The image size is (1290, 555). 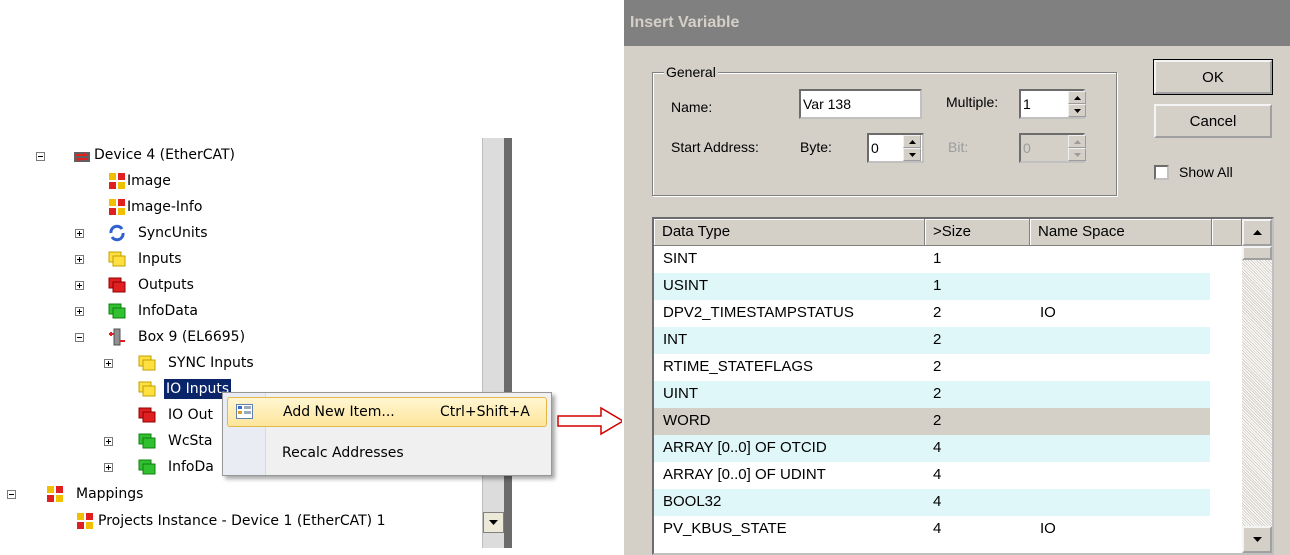 What do you see at coordinates (758, 312) in the screenshot?
I see `data-type-cell: DPV2_TIMESTAMPSTATUS` at bounding box center [758, 312].